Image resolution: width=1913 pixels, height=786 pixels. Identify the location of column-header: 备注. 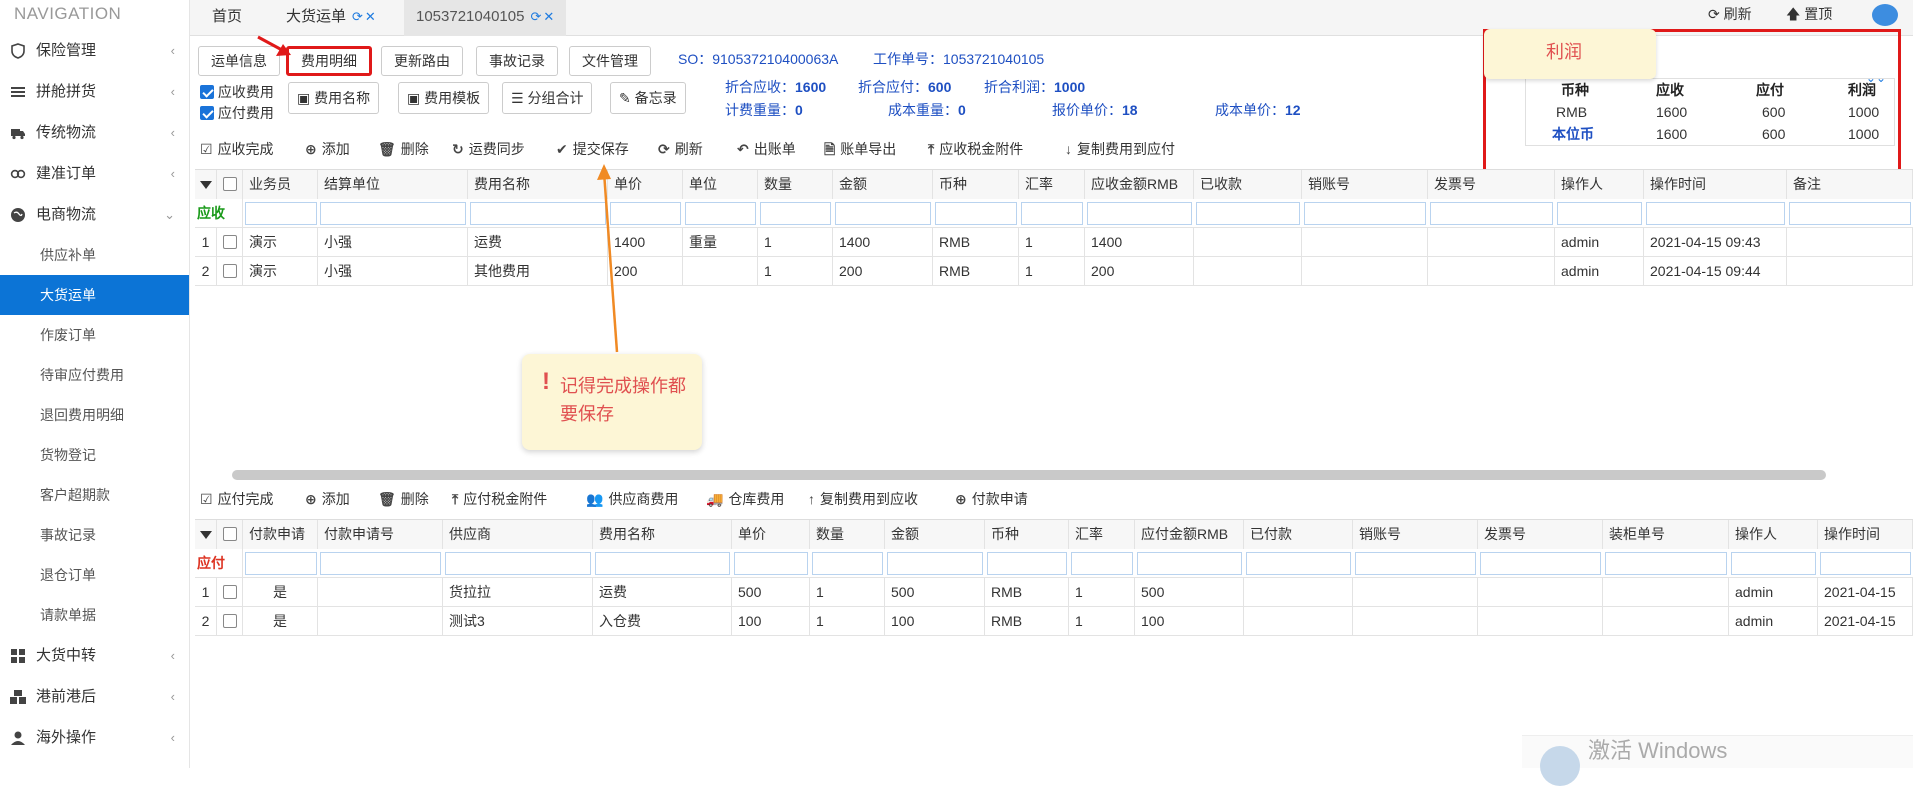
(1850, 184).